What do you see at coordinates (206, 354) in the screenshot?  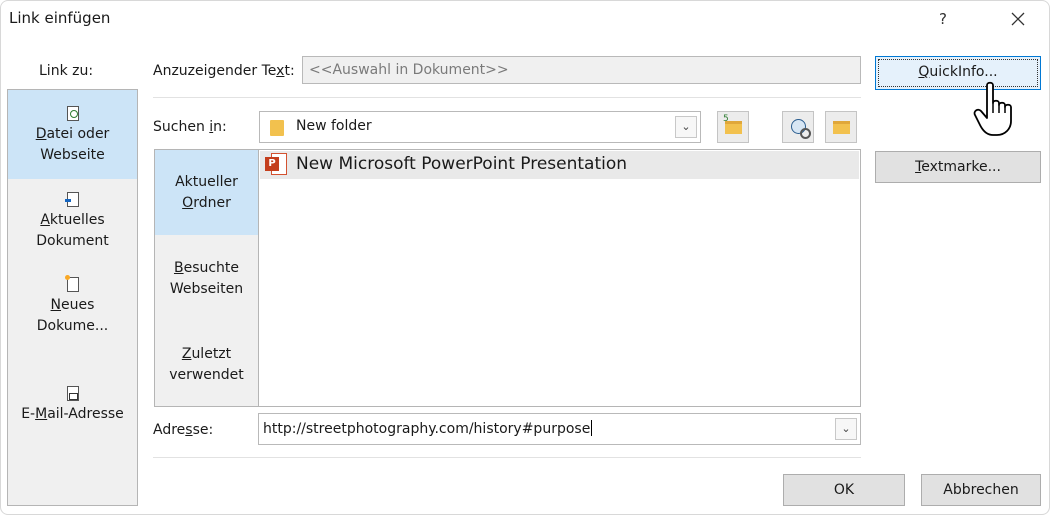 I see `recent-files-label-1: Zuletzt` at bounding box center [206, 354].